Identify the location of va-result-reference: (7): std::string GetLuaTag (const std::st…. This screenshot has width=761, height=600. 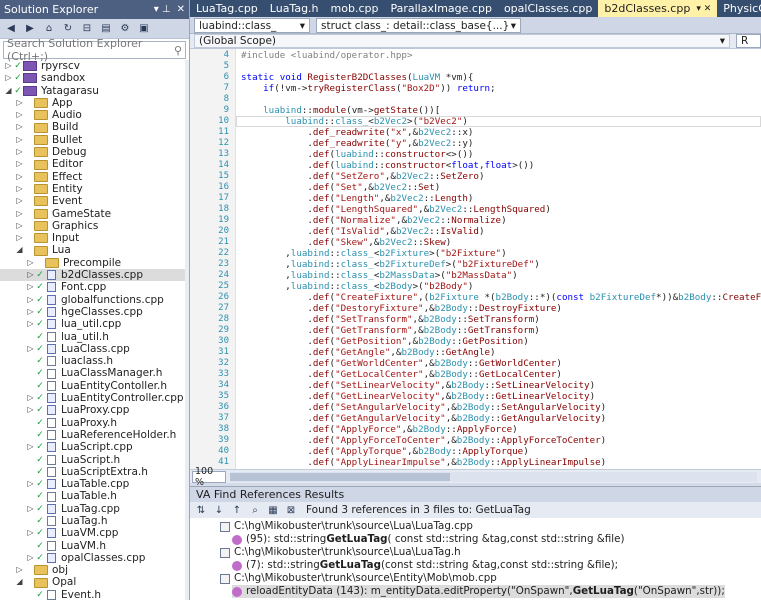
(425, 565).